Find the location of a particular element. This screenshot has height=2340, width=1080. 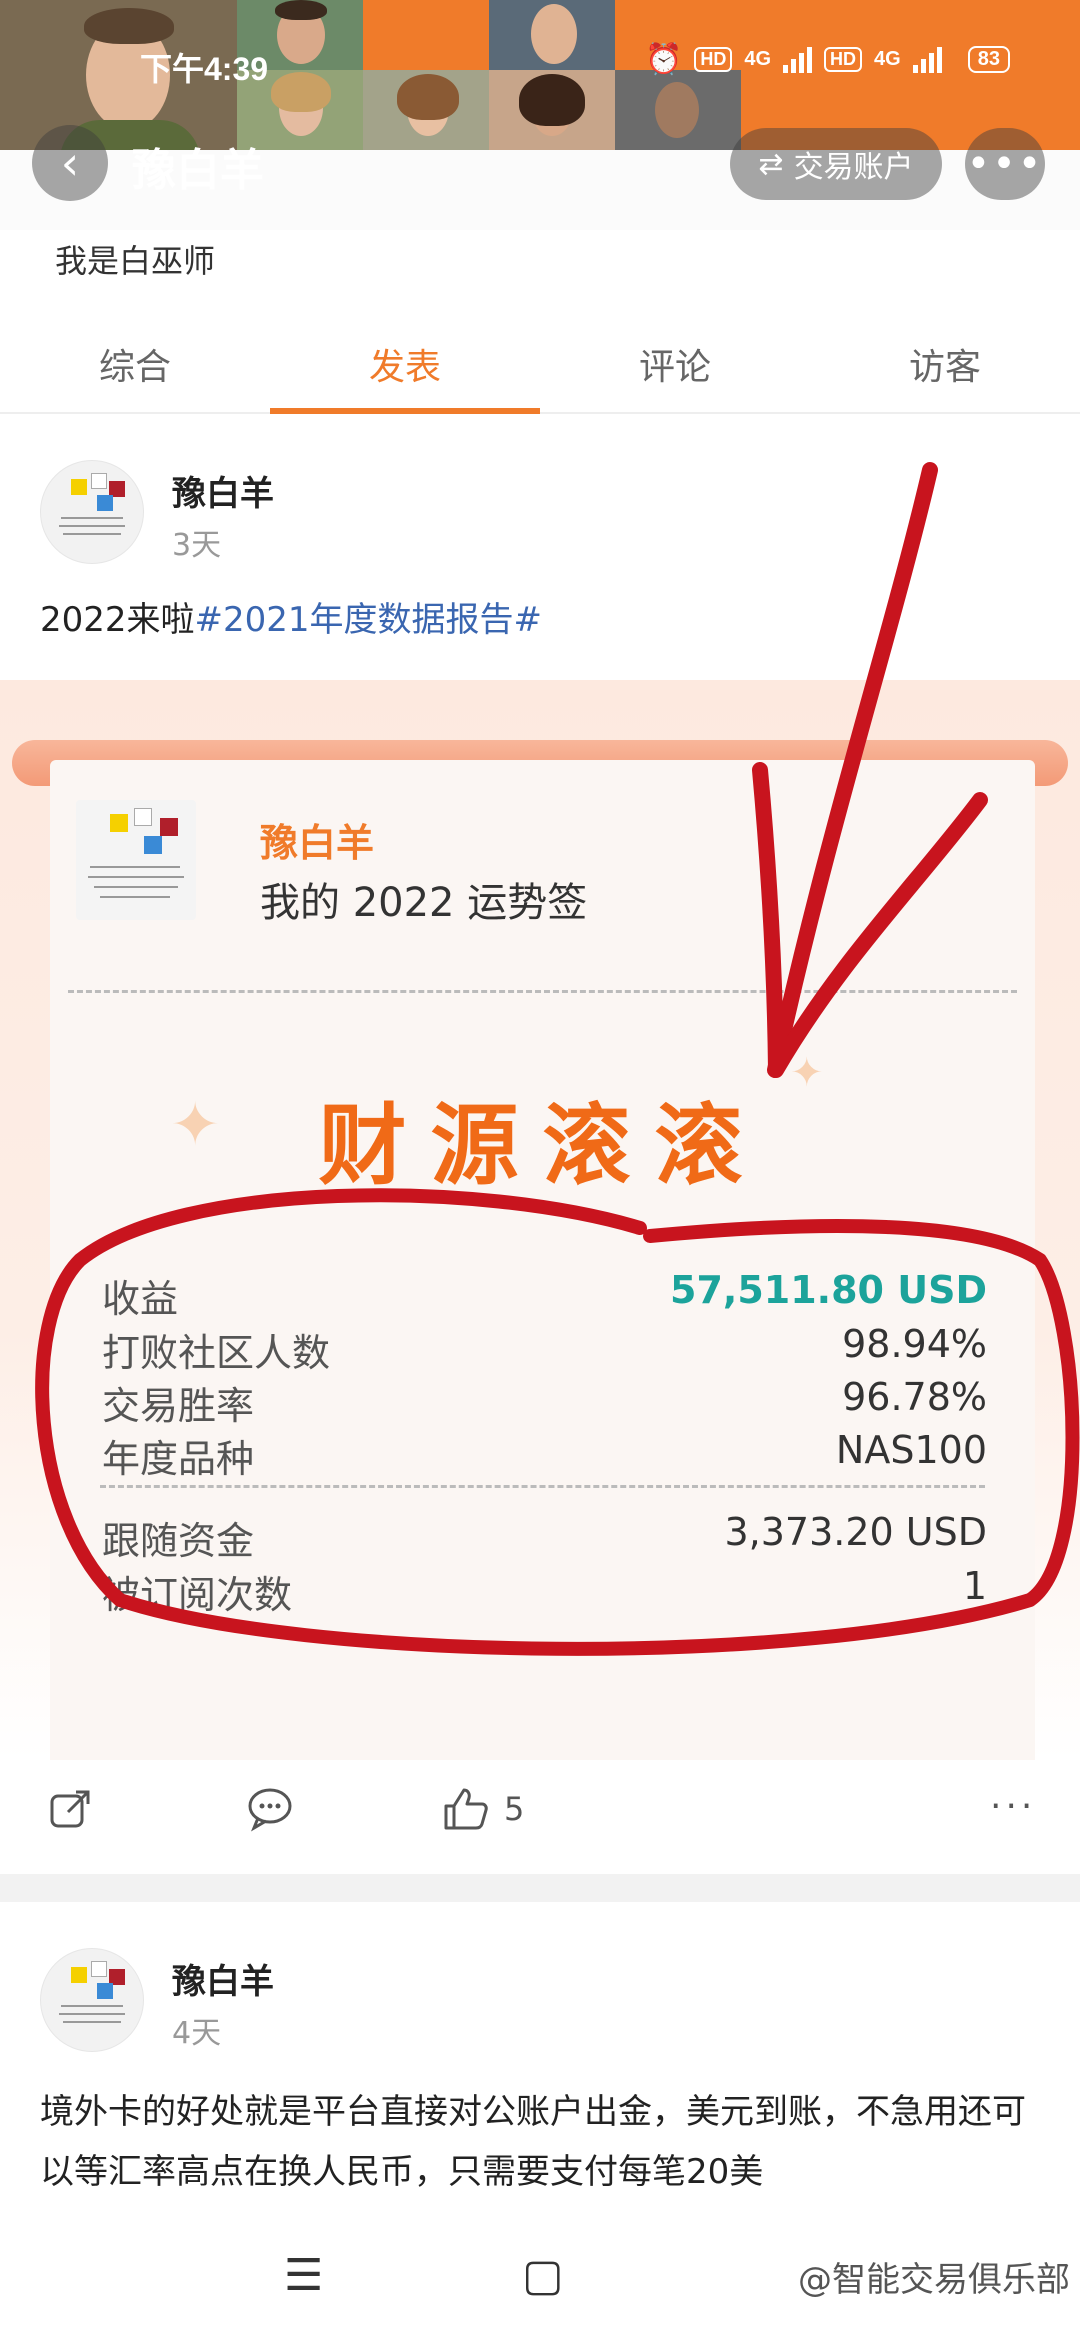

comment-button is located at coordinates (270, 1809).